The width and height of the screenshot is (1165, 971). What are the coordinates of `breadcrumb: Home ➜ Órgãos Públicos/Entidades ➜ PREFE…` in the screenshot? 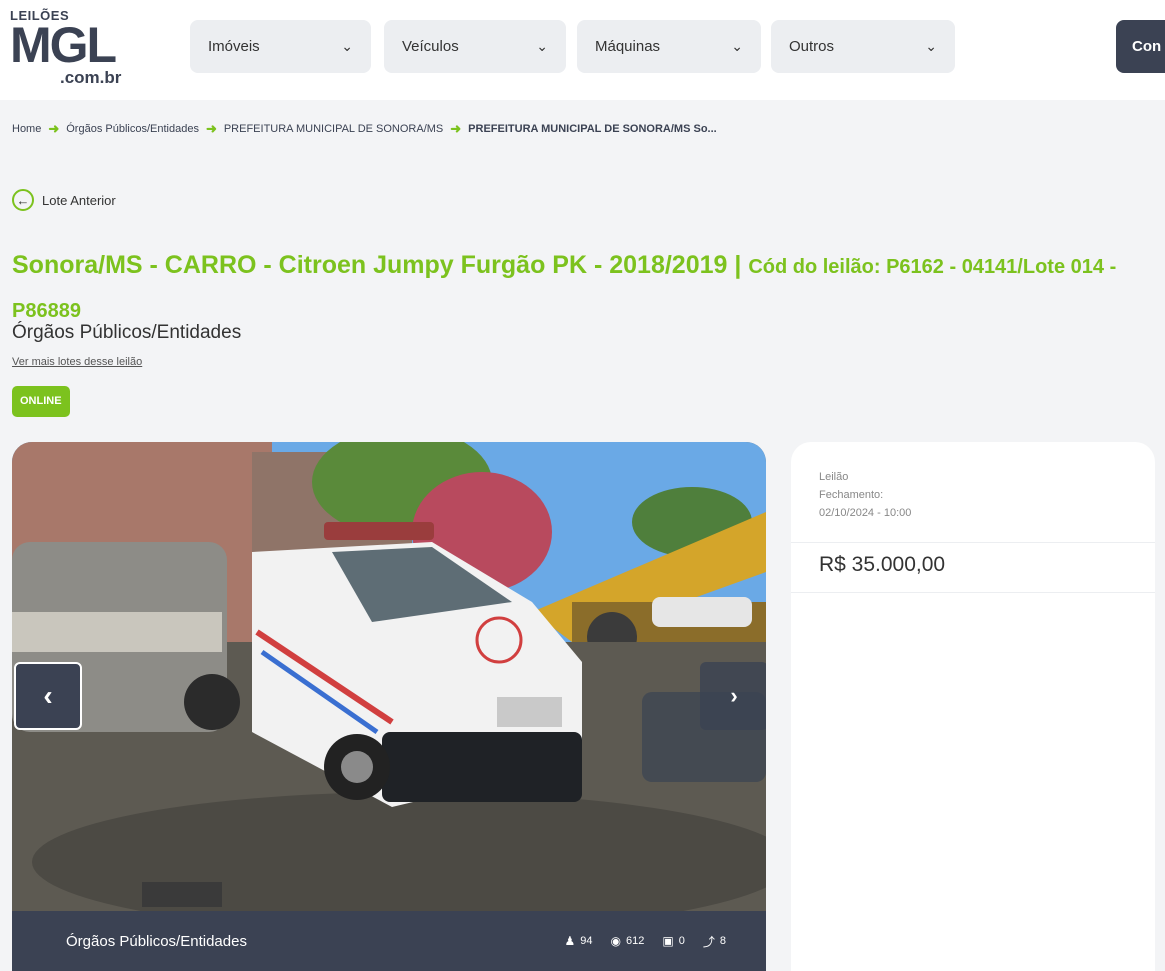 It's located at (364, 129).